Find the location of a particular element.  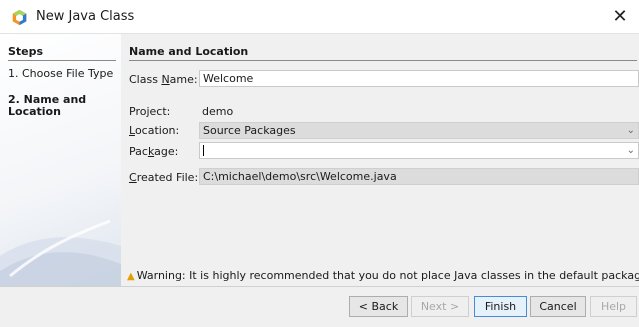

step-name-and-location: 2. Name and Location is located at coordinates (47, 105).